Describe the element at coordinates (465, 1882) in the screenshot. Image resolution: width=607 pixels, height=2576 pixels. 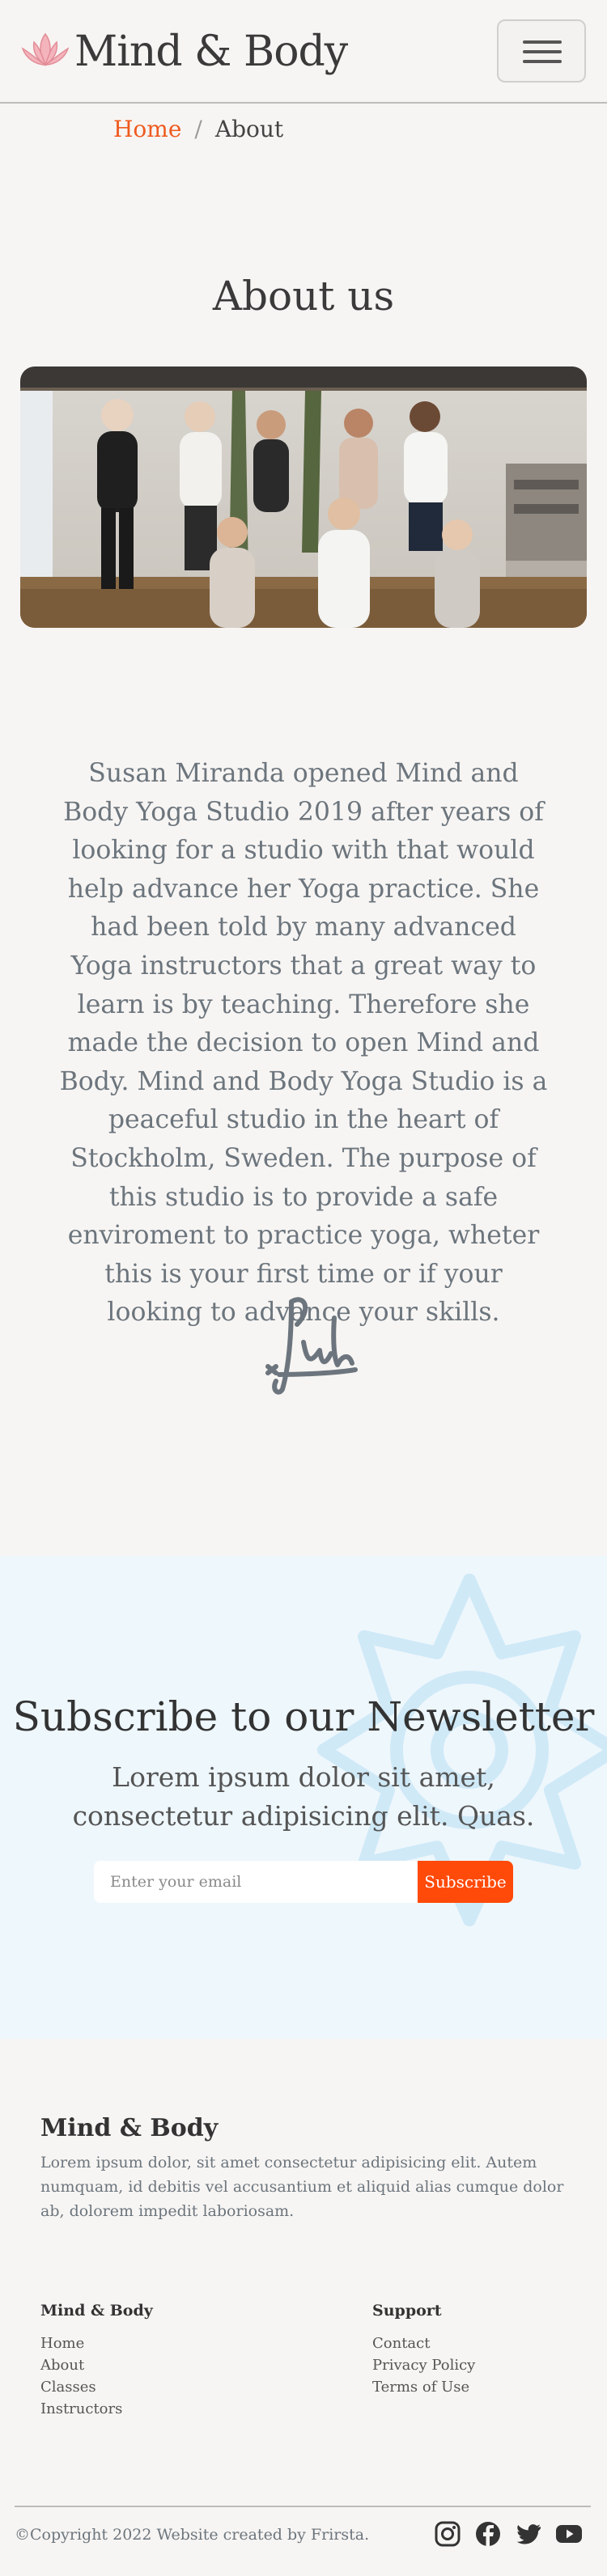
I see `subscribe-button: Subscribe` at that location.